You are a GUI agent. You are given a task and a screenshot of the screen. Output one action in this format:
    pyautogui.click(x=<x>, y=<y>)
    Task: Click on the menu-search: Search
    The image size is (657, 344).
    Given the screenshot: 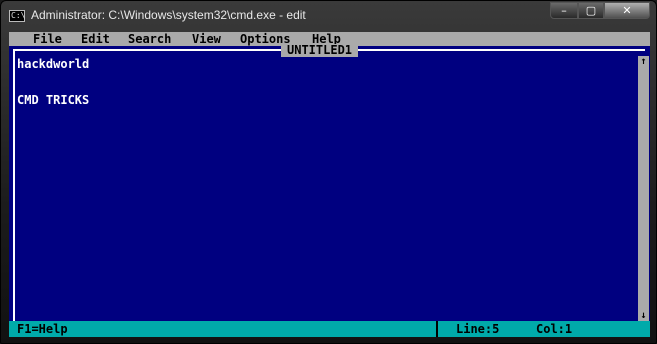 What is the action you would take?
    pyautogui.click(x=149, y=39)
    